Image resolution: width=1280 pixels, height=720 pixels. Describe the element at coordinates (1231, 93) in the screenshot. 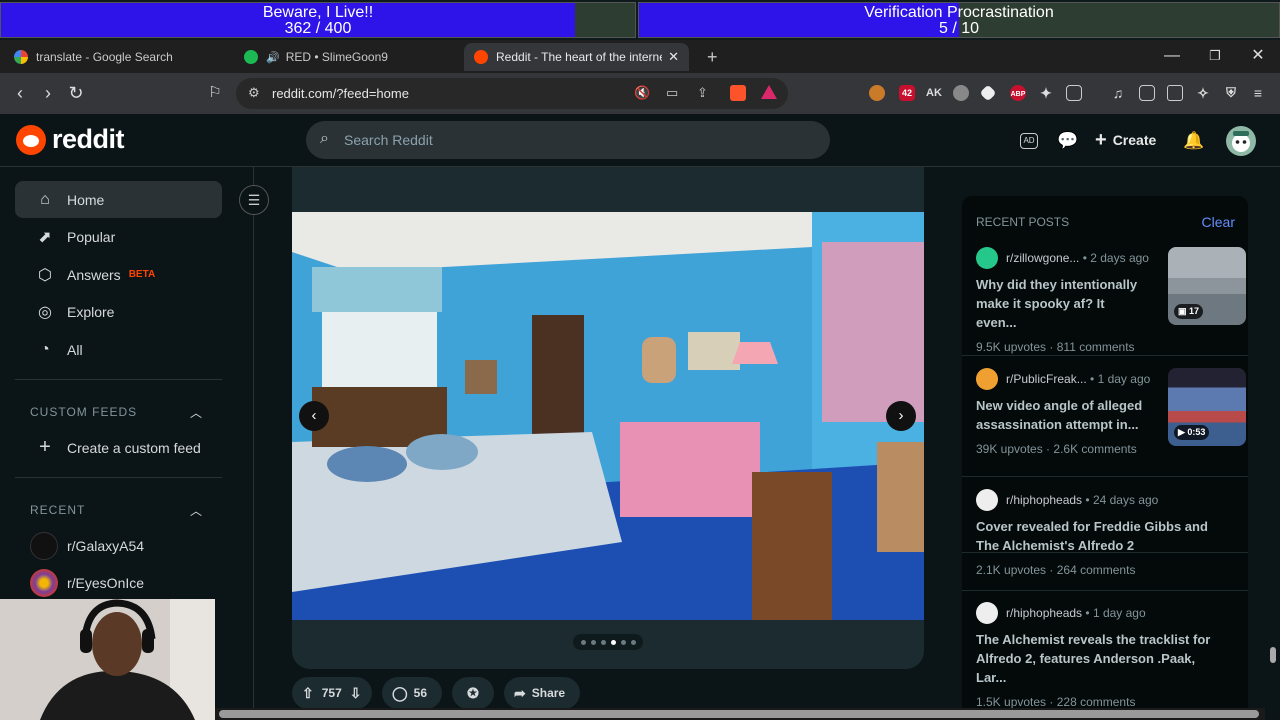

I see `vpn-shield-icon: ⛨` at that location.